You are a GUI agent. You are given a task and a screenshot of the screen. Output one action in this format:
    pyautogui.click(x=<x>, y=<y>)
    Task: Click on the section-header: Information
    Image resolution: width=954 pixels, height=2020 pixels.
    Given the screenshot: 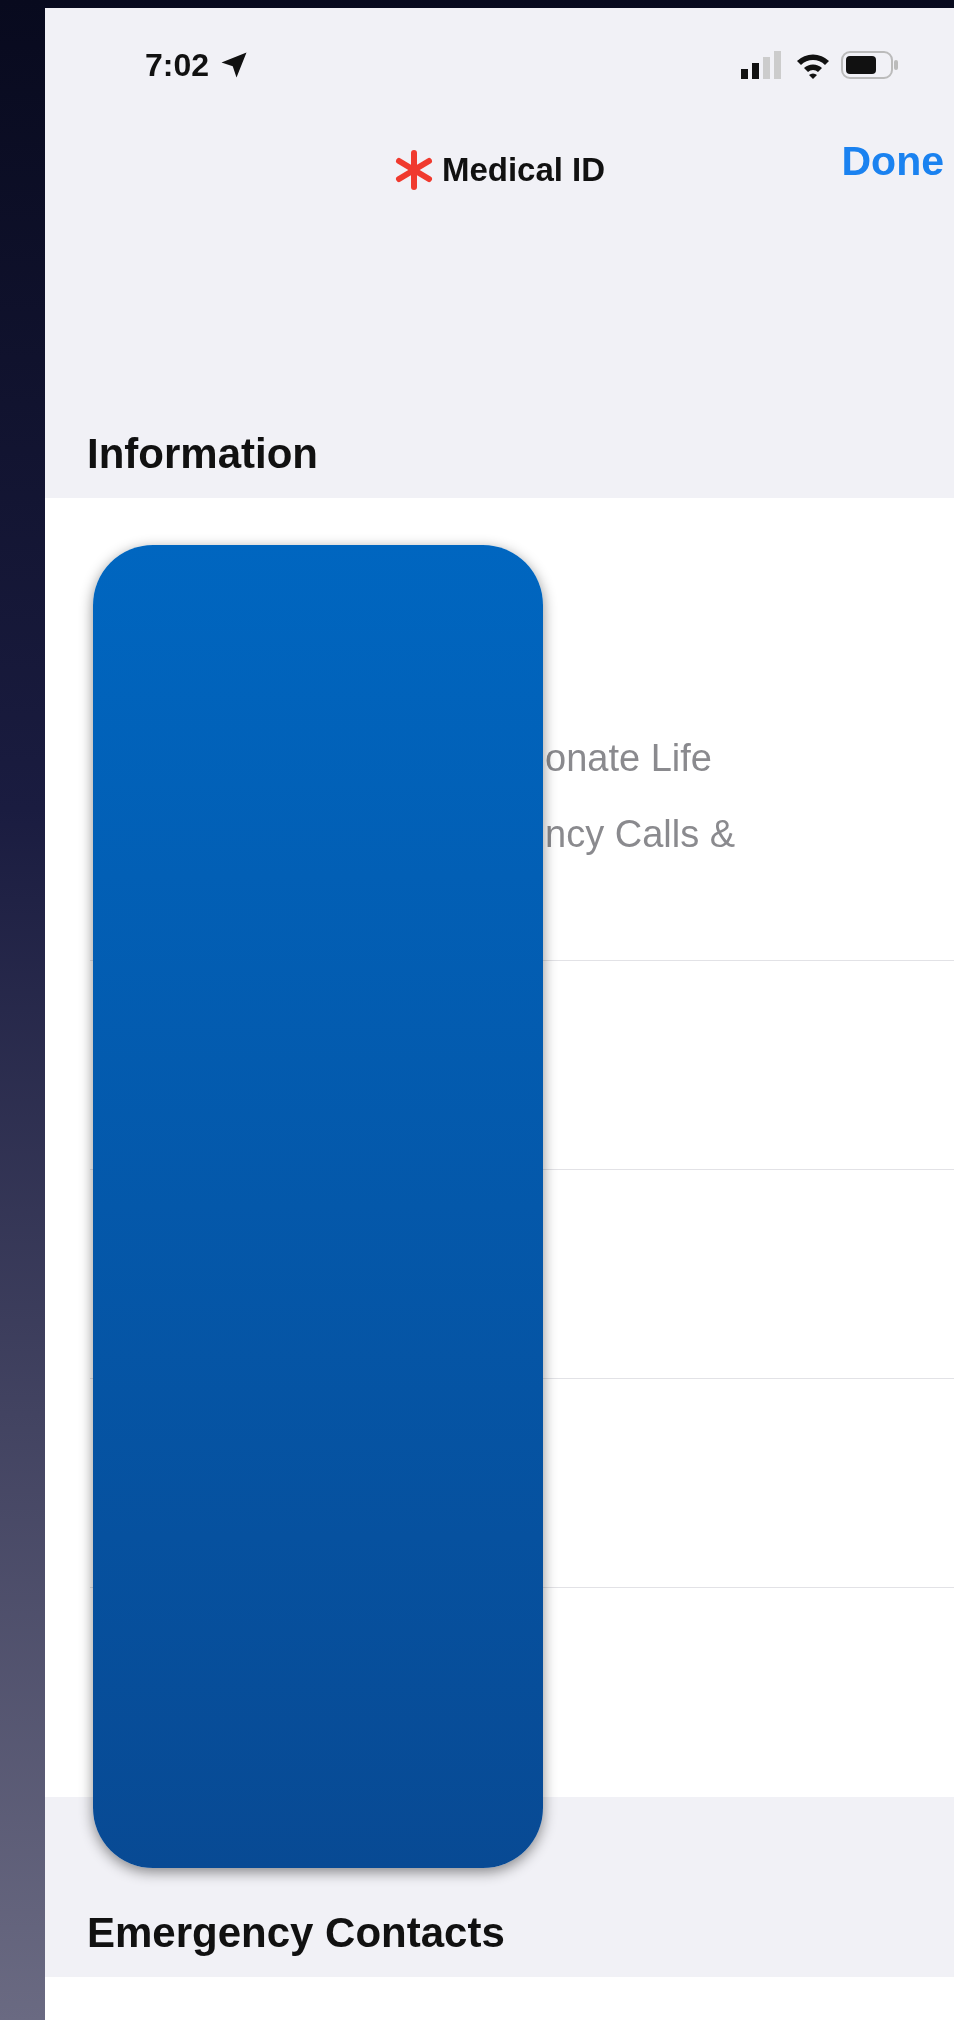 What is the action you would take?
    pyautogui.click(x=202, y=454)
    